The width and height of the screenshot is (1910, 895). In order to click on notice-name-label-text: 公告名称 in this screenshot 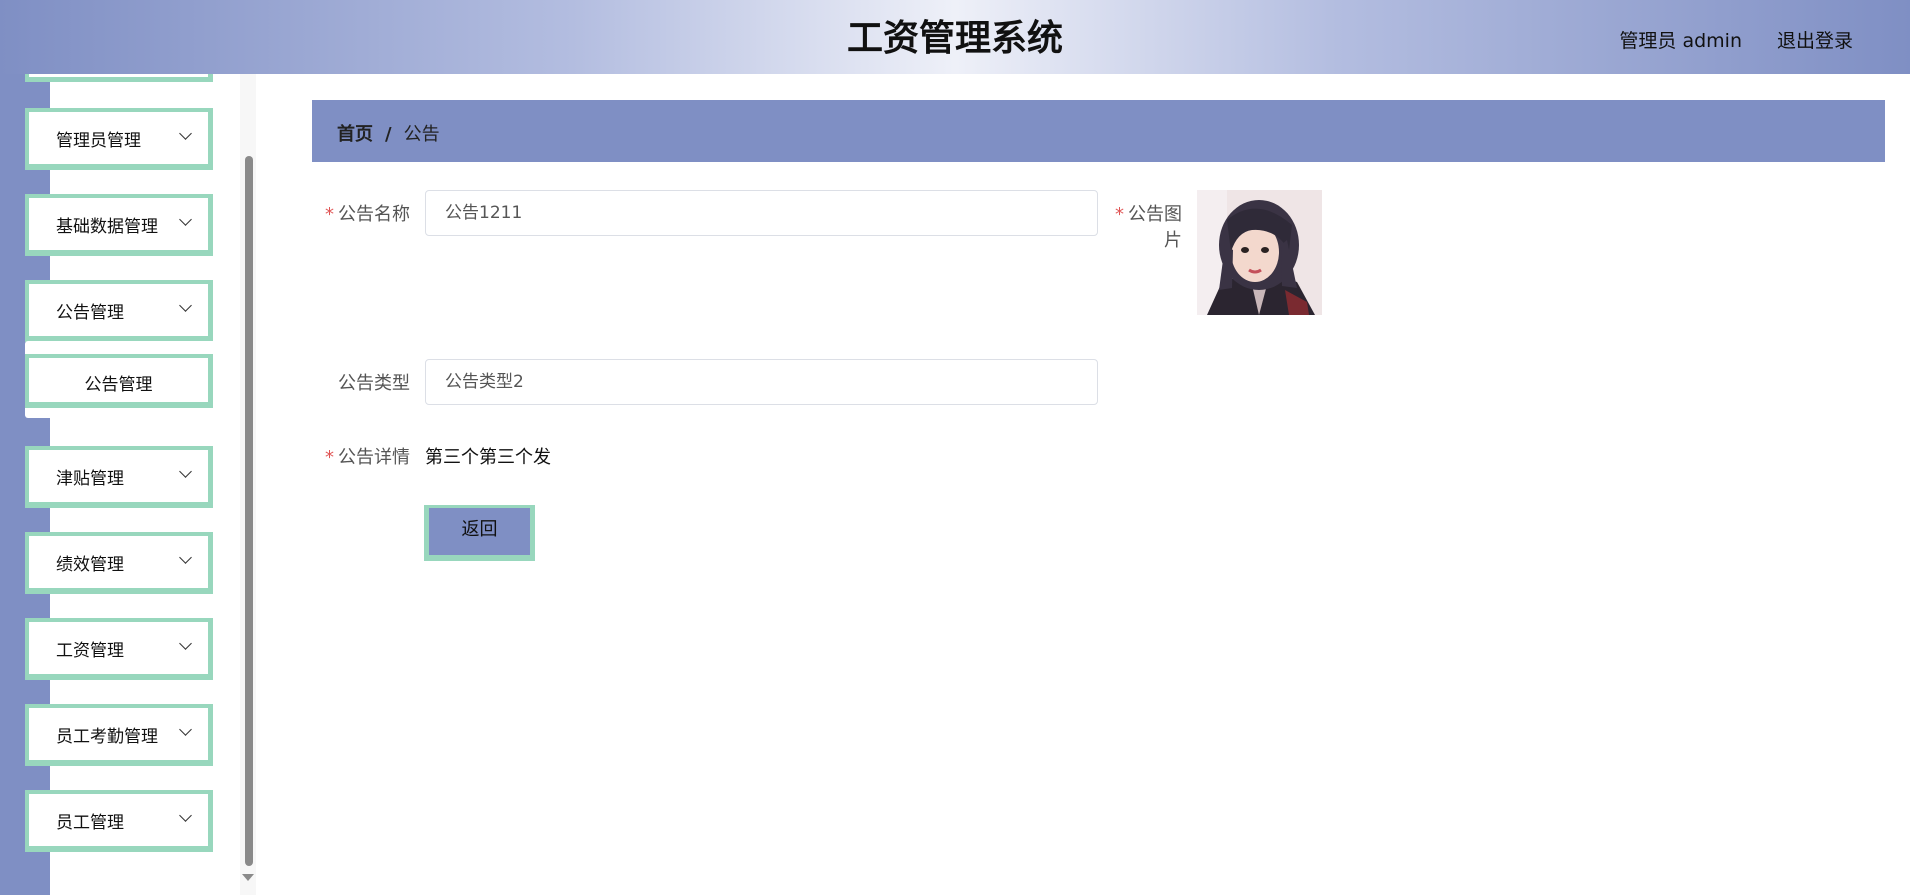, I will do `click(374, 214)`.